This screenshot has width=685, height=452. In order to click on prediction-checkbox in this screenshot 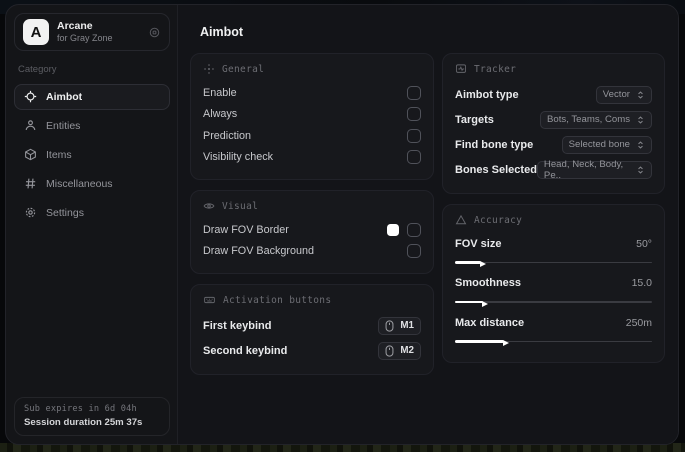, I will do `click(414, 135)`.